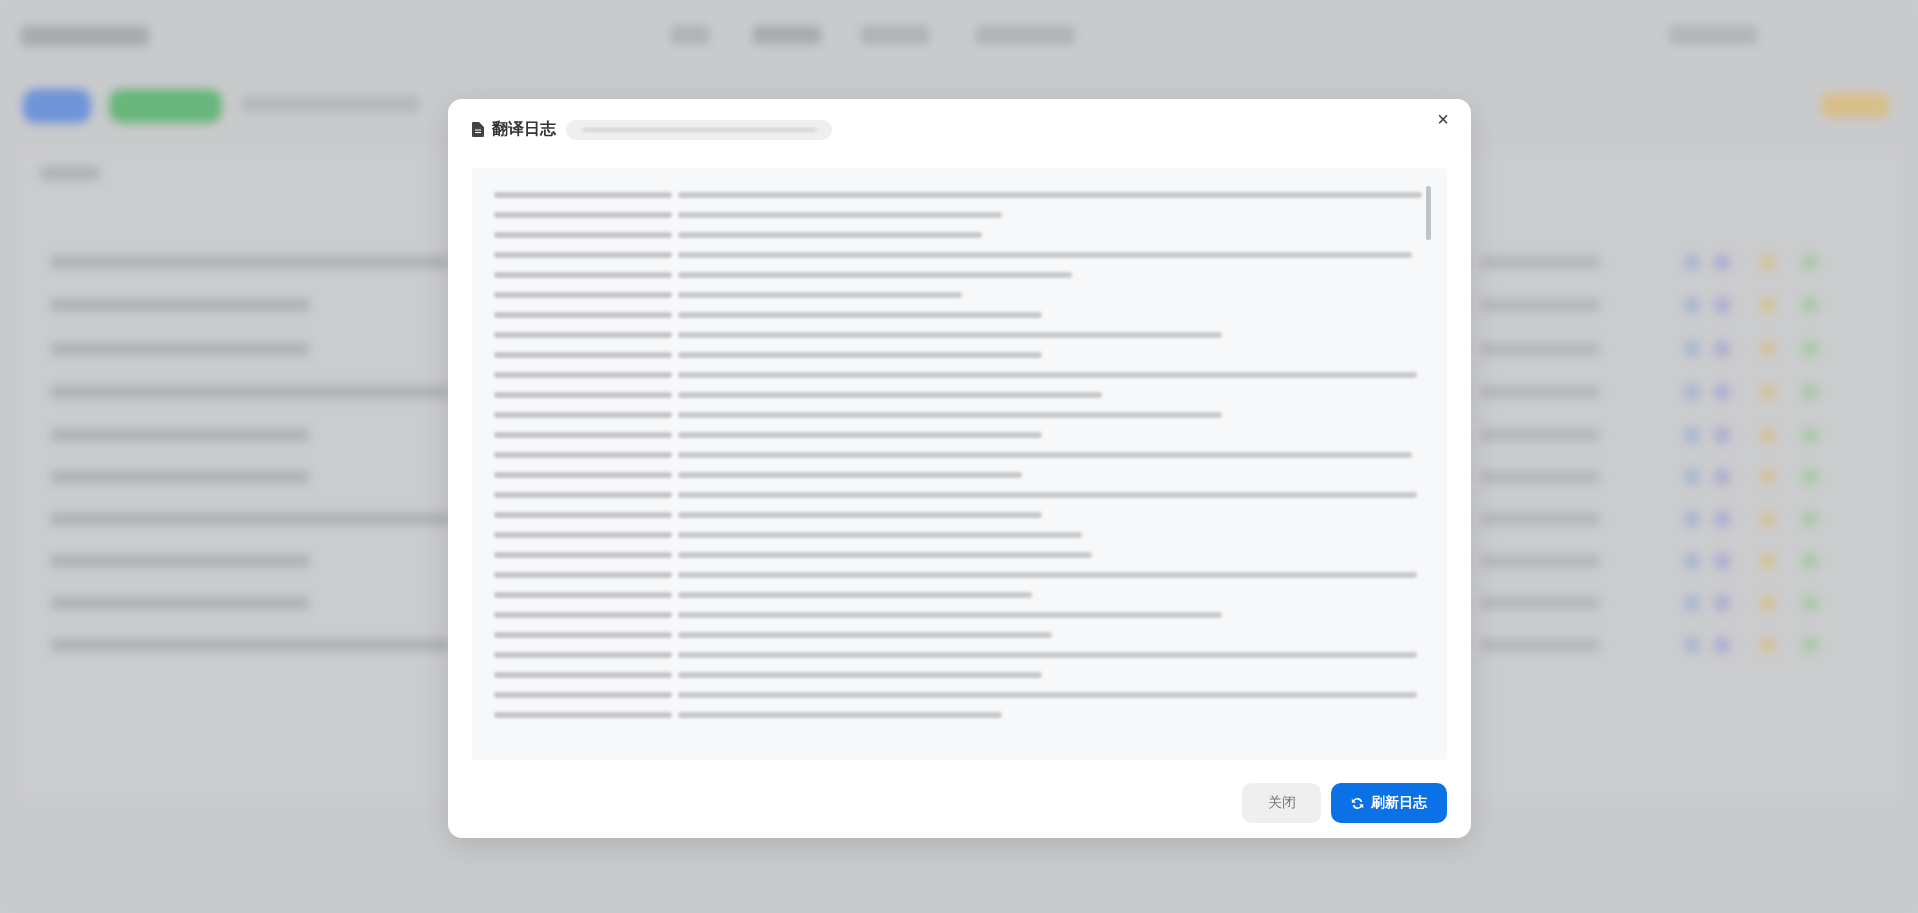 This screenshot has width=1918, height=913. Describe the element at coordinates (1389, 803) in the screenshot. I see `refresh-button: 刷新日志` at that location.